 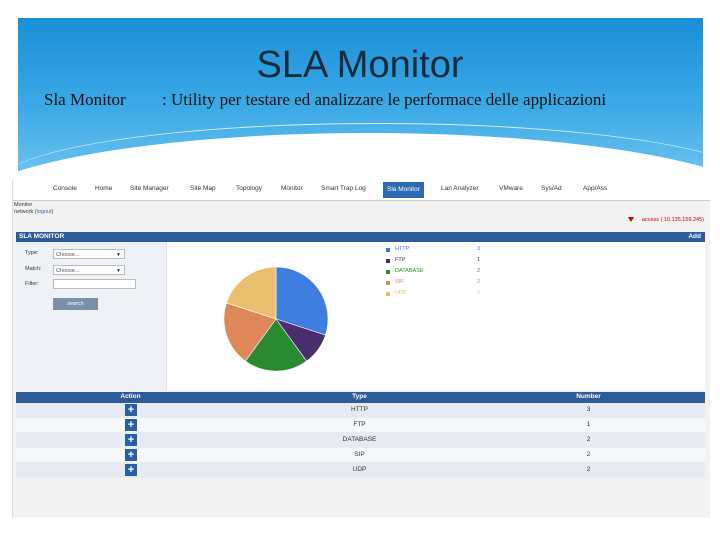 I want to click on nav-tab-topology: Topology, so click(x=249, y=188).